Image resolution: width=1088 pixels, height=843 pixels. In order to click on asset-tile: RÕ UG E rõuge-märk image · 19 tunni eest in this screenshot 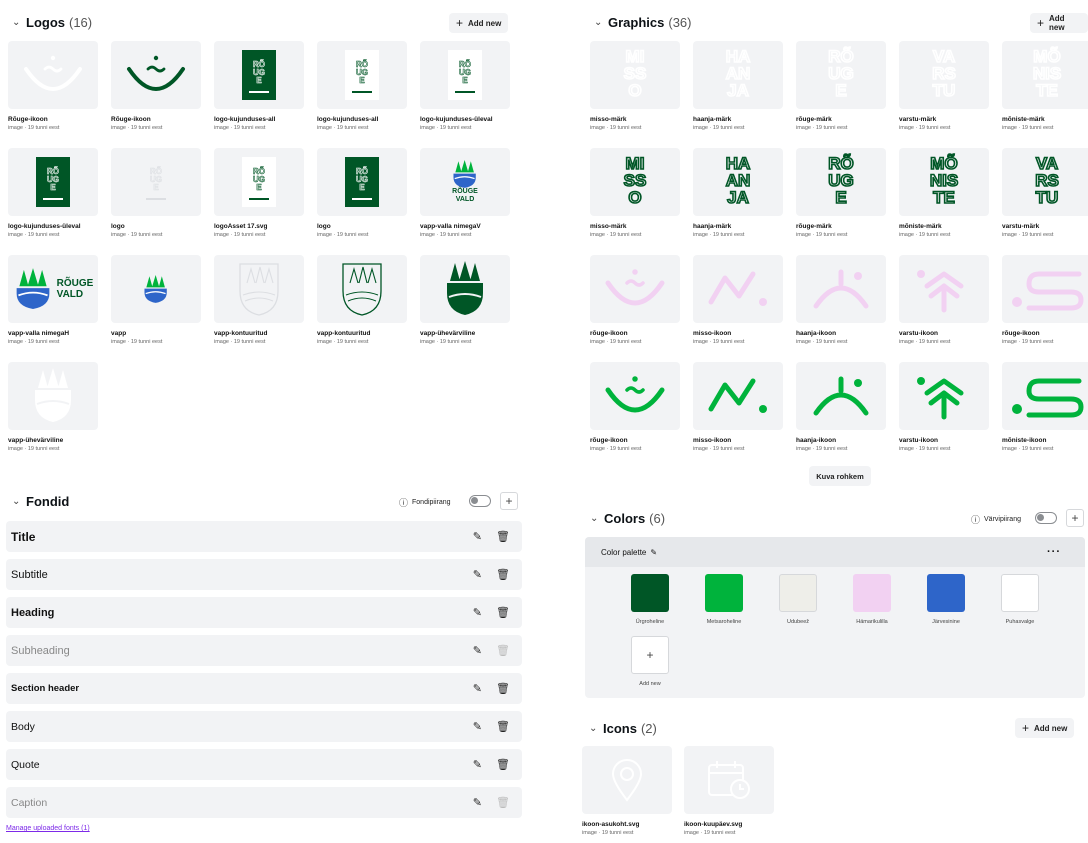, I will do `click(841, 86)`.